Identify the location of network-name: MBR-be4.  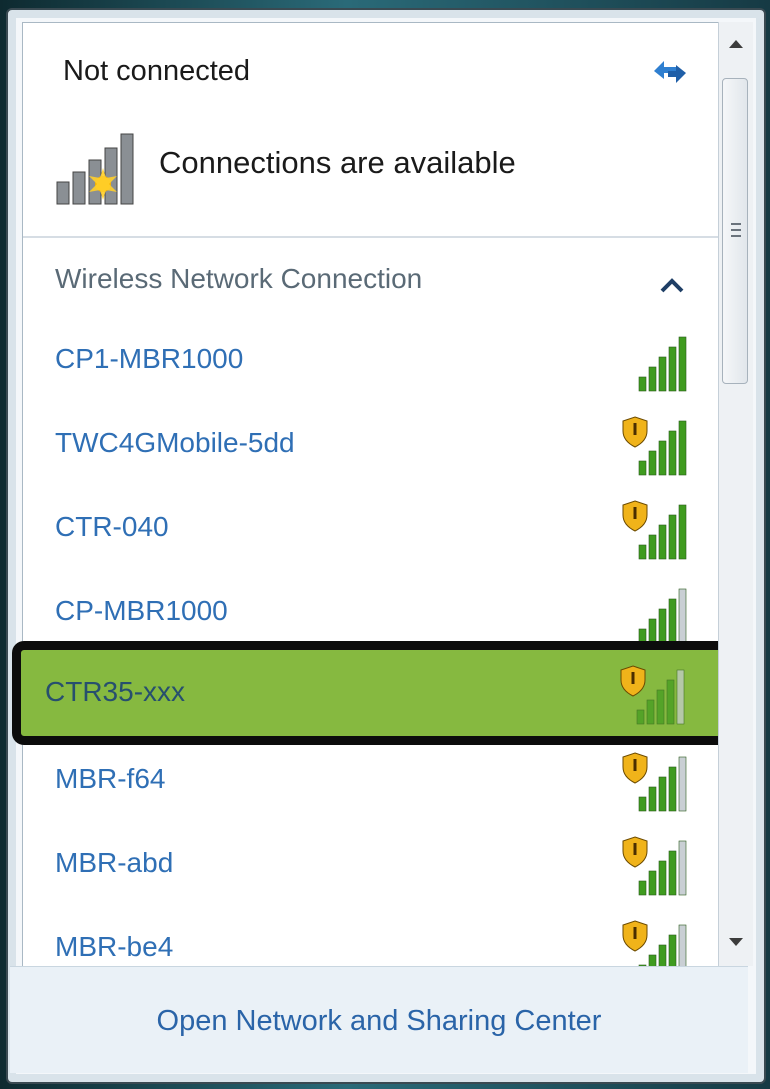
(114, 946).